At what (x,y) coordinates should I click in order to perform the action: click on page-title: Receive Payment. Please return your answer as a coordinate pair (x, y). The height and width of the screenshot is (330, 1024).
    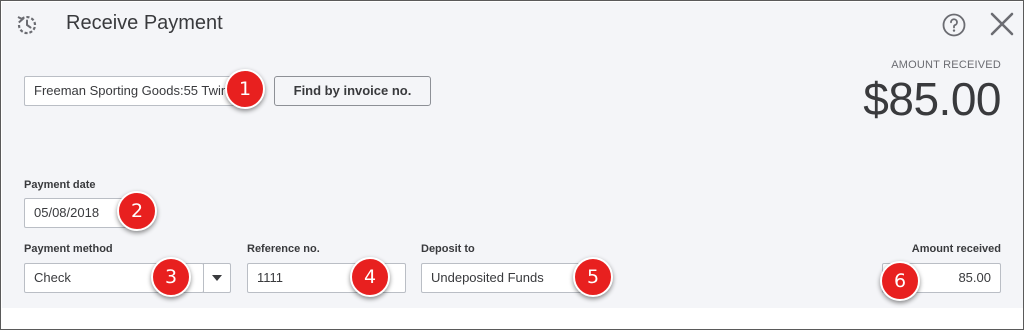
    Looking at the image, I should click on (144, 23).